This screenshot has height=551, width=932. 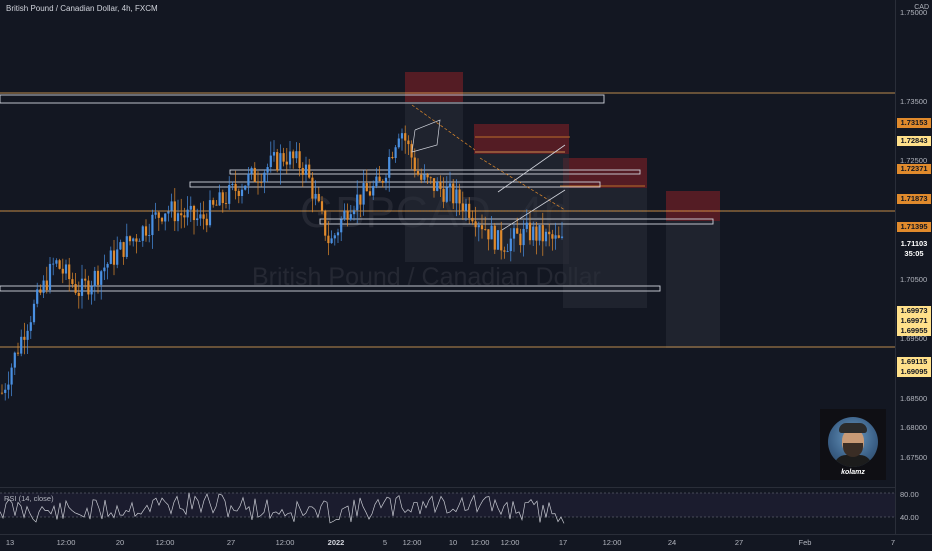 What do you see at coordinates (914, 244) in the screenshot?
I see `price-tag: 1.71103` at bounding box center [914, 244].